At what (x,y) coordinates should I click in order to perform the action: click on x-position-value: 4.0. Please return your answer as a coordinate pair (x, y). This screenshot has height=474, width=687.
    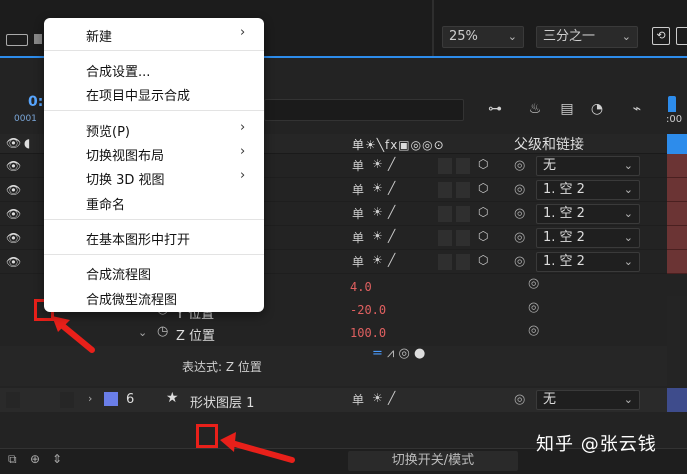
    Looking at the image, I should click on (361, 287).